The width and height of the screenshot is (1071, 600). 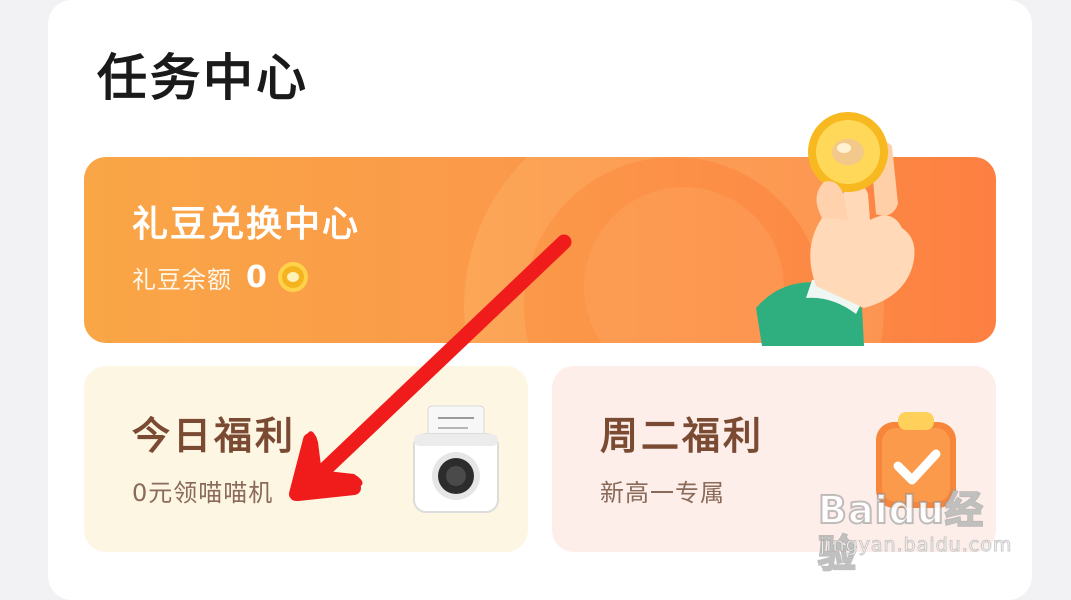 What do you see at coordinates (246, 224) in the screenshot?
I see `banner-title: 礼豆兑换中心` at bounding box center [246, 224].